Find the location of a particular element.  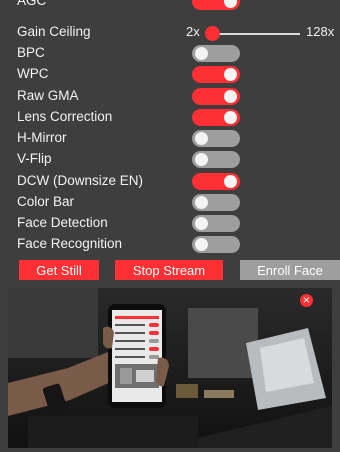

color-bar-row: Color Bar is located at coordinates (170, 202).